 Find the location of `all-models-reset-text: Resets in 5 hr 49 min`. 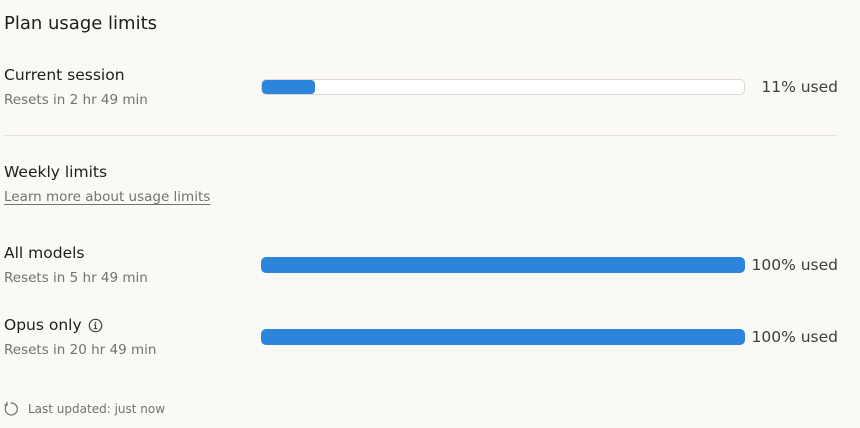

all-models-reset-text: Resets in 5 hr 49 min is located at coordinates (76, 278).